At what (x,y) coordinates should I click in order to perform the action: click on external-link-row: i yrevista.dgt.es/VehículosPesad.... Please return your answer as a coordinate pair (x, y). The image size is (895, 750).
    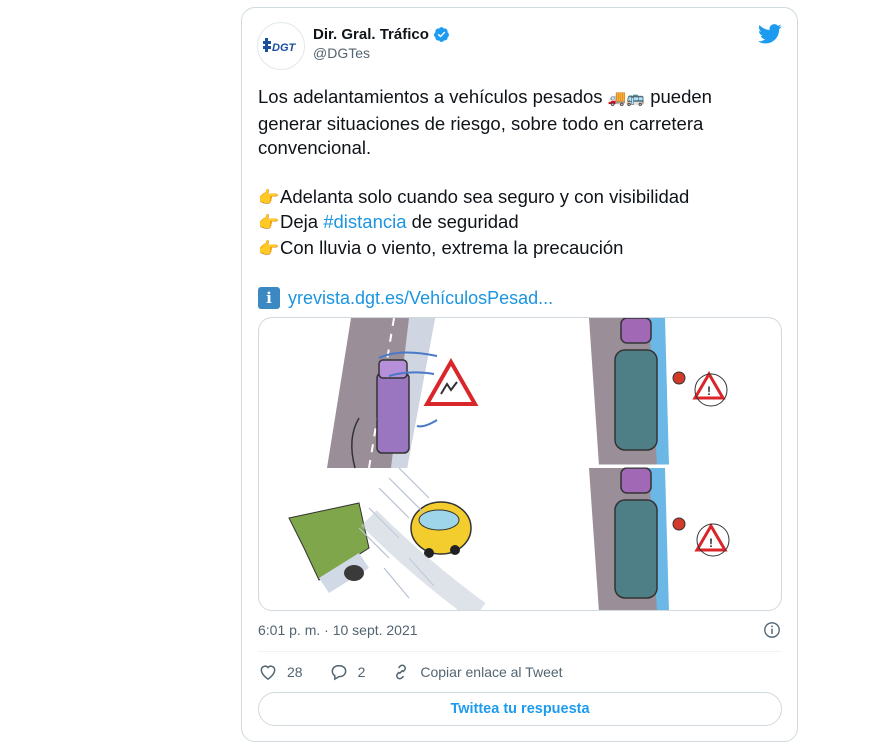
    Looking at the image, I should click on (405, 298).